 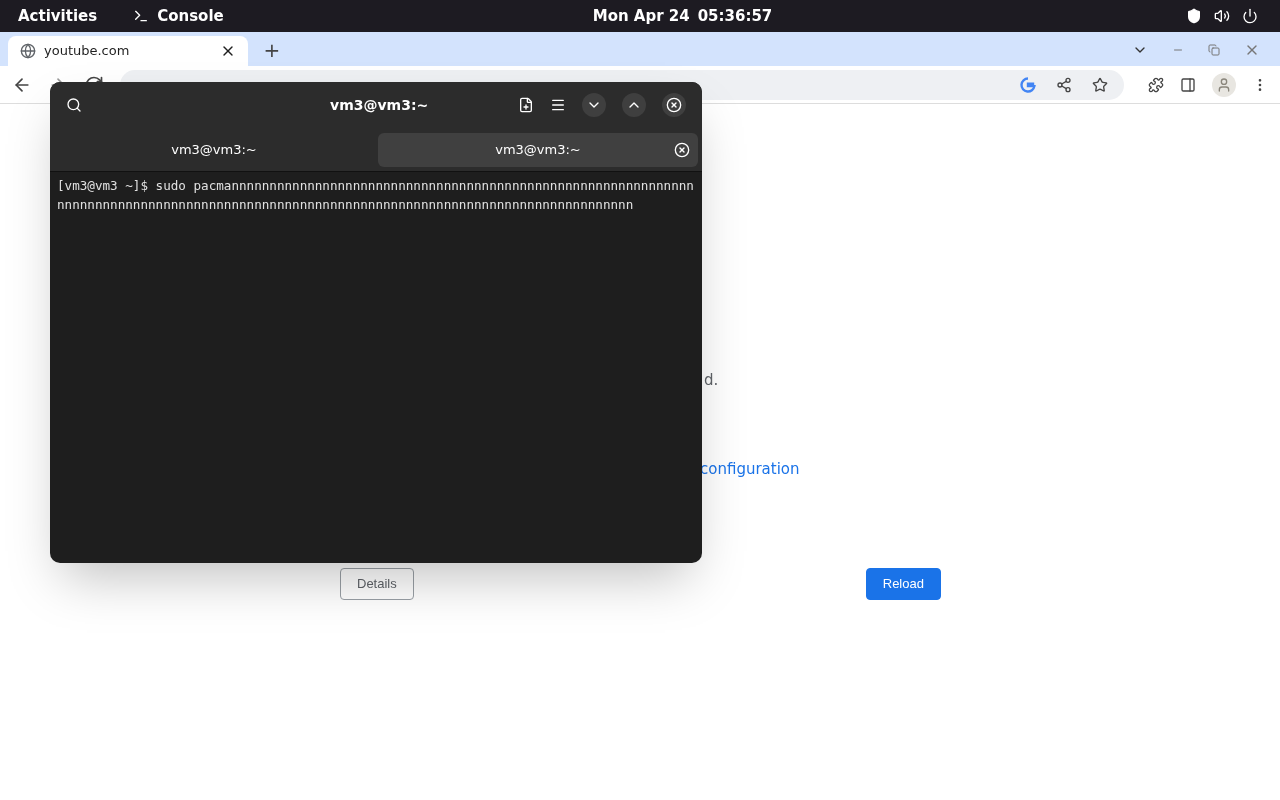 I want to click on volume-icon, so click(x=1222, y=16).